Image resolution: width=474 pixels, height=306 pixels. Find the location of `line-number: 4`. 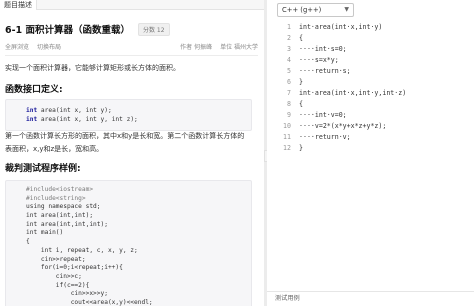

line-number: 4 is located at coordinates (289, 60).